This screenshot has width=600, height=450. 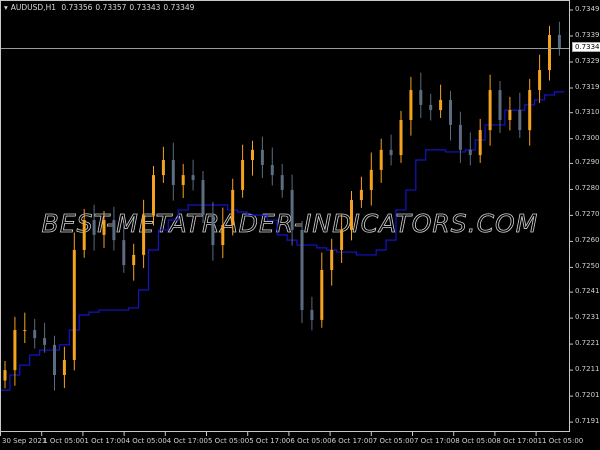 What do you see at coordinates (587, 111) in the screenshot?
I see `price-tick-label: 0.73100` at bounding box center [587, 111].